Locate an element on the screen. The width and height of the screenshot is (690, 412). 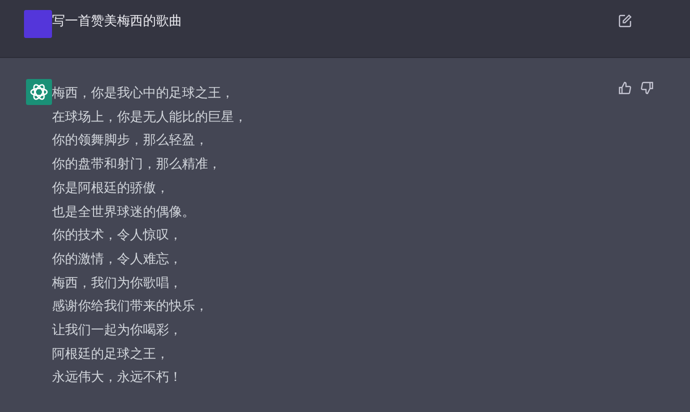
poem-line: 也是全世界球迷的偶像。 is located at coordinates (124, 213).